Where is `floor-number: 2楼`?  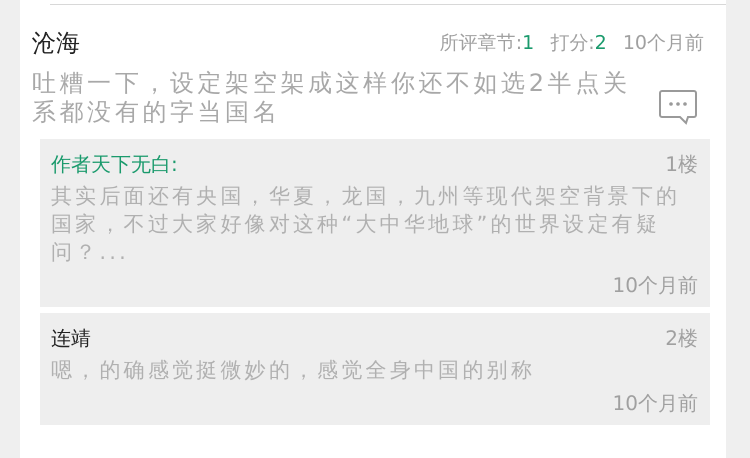 floor-number: 2楼 is located at coordinates (681, 338).